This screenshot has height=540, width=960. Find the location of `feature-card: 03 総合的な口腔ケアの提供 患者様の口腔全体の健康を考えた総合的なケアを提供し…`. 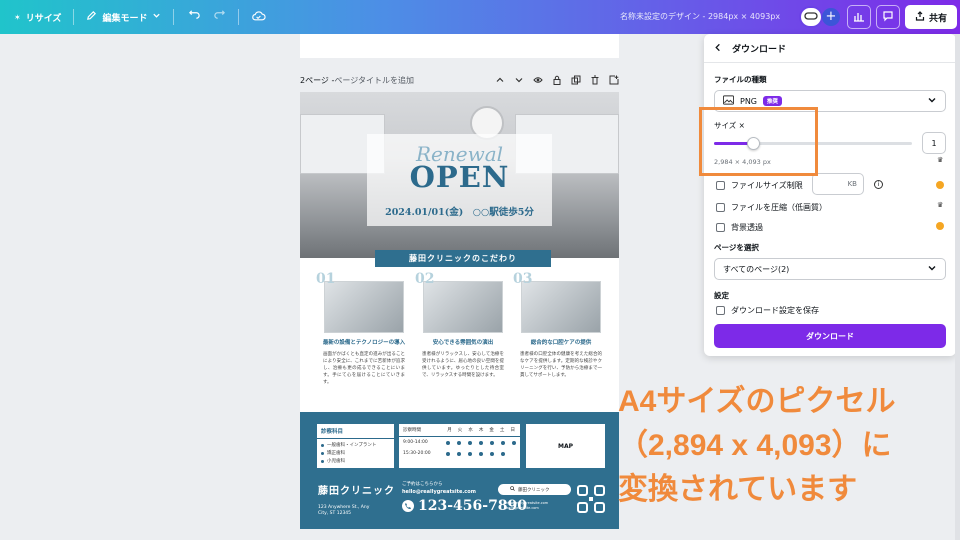

feature-card: 03 総合的な口腔ケアの提供 患者様の口腔全体の健康を考えた総合的なケアを提供し… is located at coordinates (559, 325).